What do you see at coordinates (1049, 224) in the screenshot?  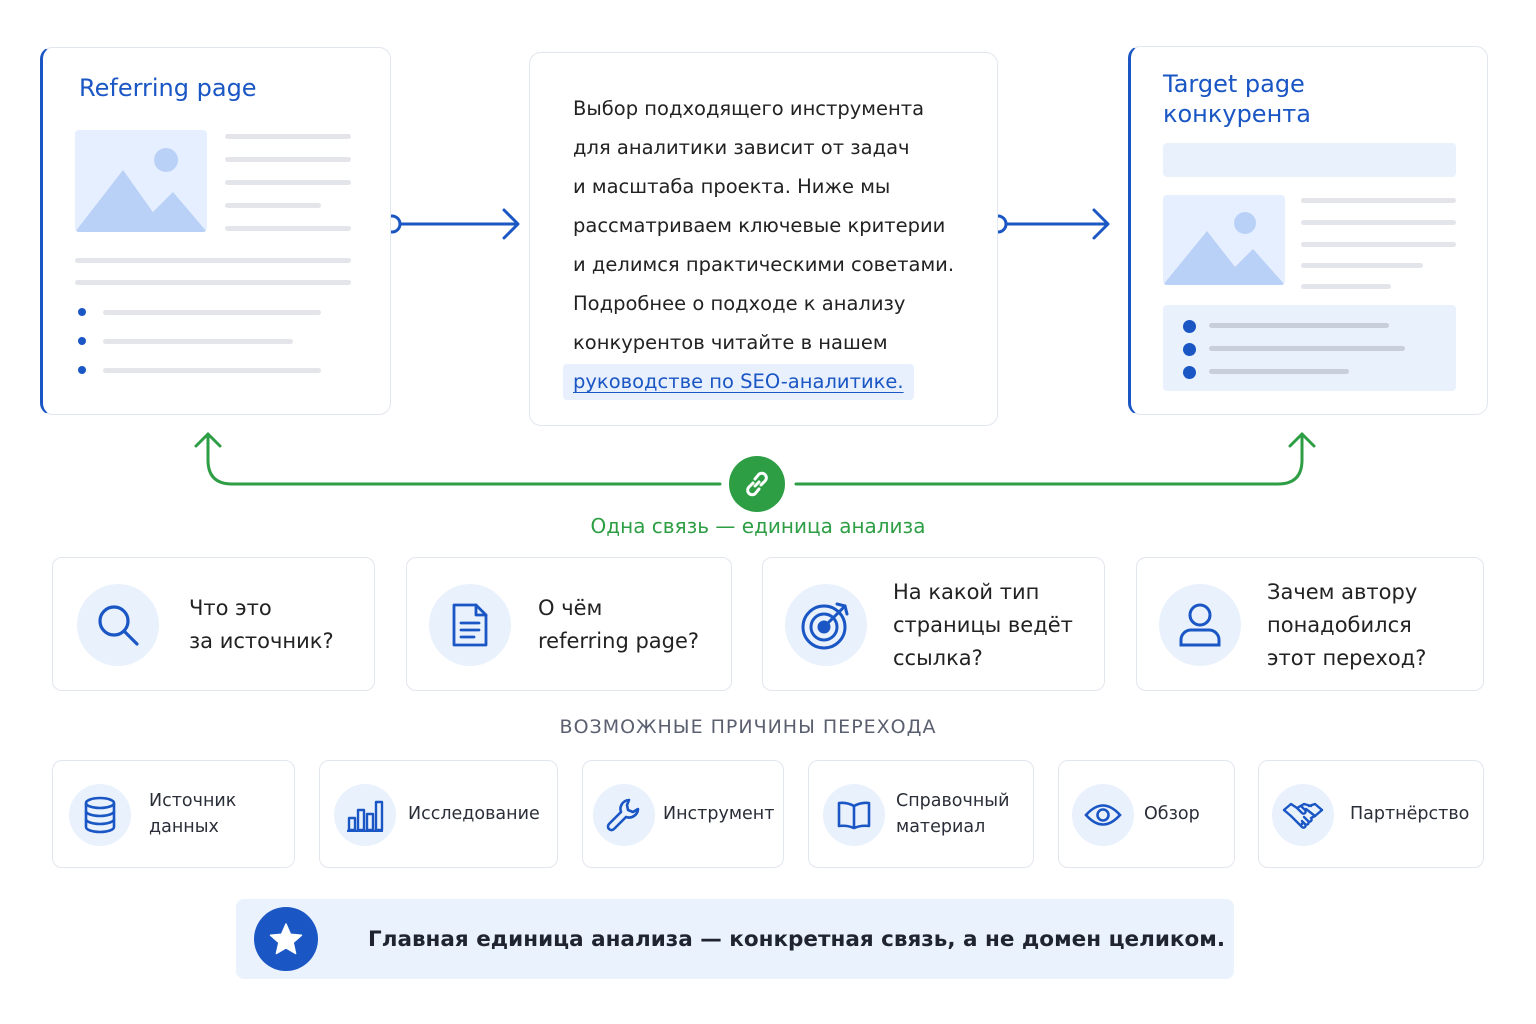 I see `arrow-text-to-target` at bounding box center [1049, 224].